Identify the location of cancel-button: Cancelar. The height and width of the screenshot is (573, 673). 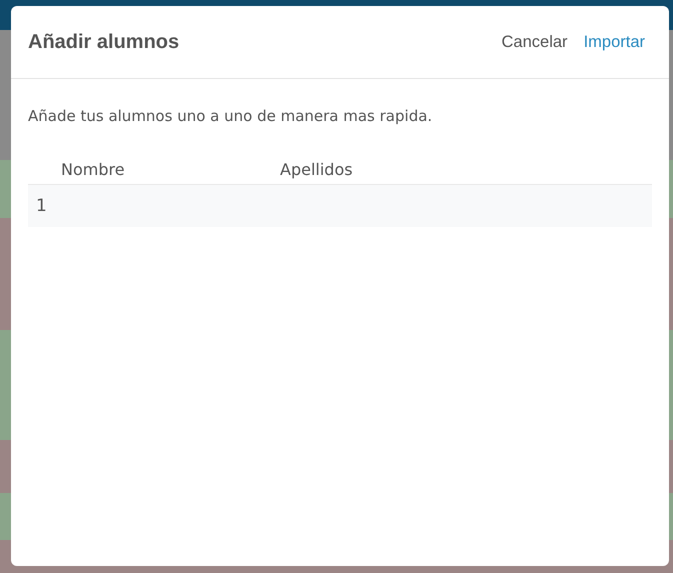
(535, 42).